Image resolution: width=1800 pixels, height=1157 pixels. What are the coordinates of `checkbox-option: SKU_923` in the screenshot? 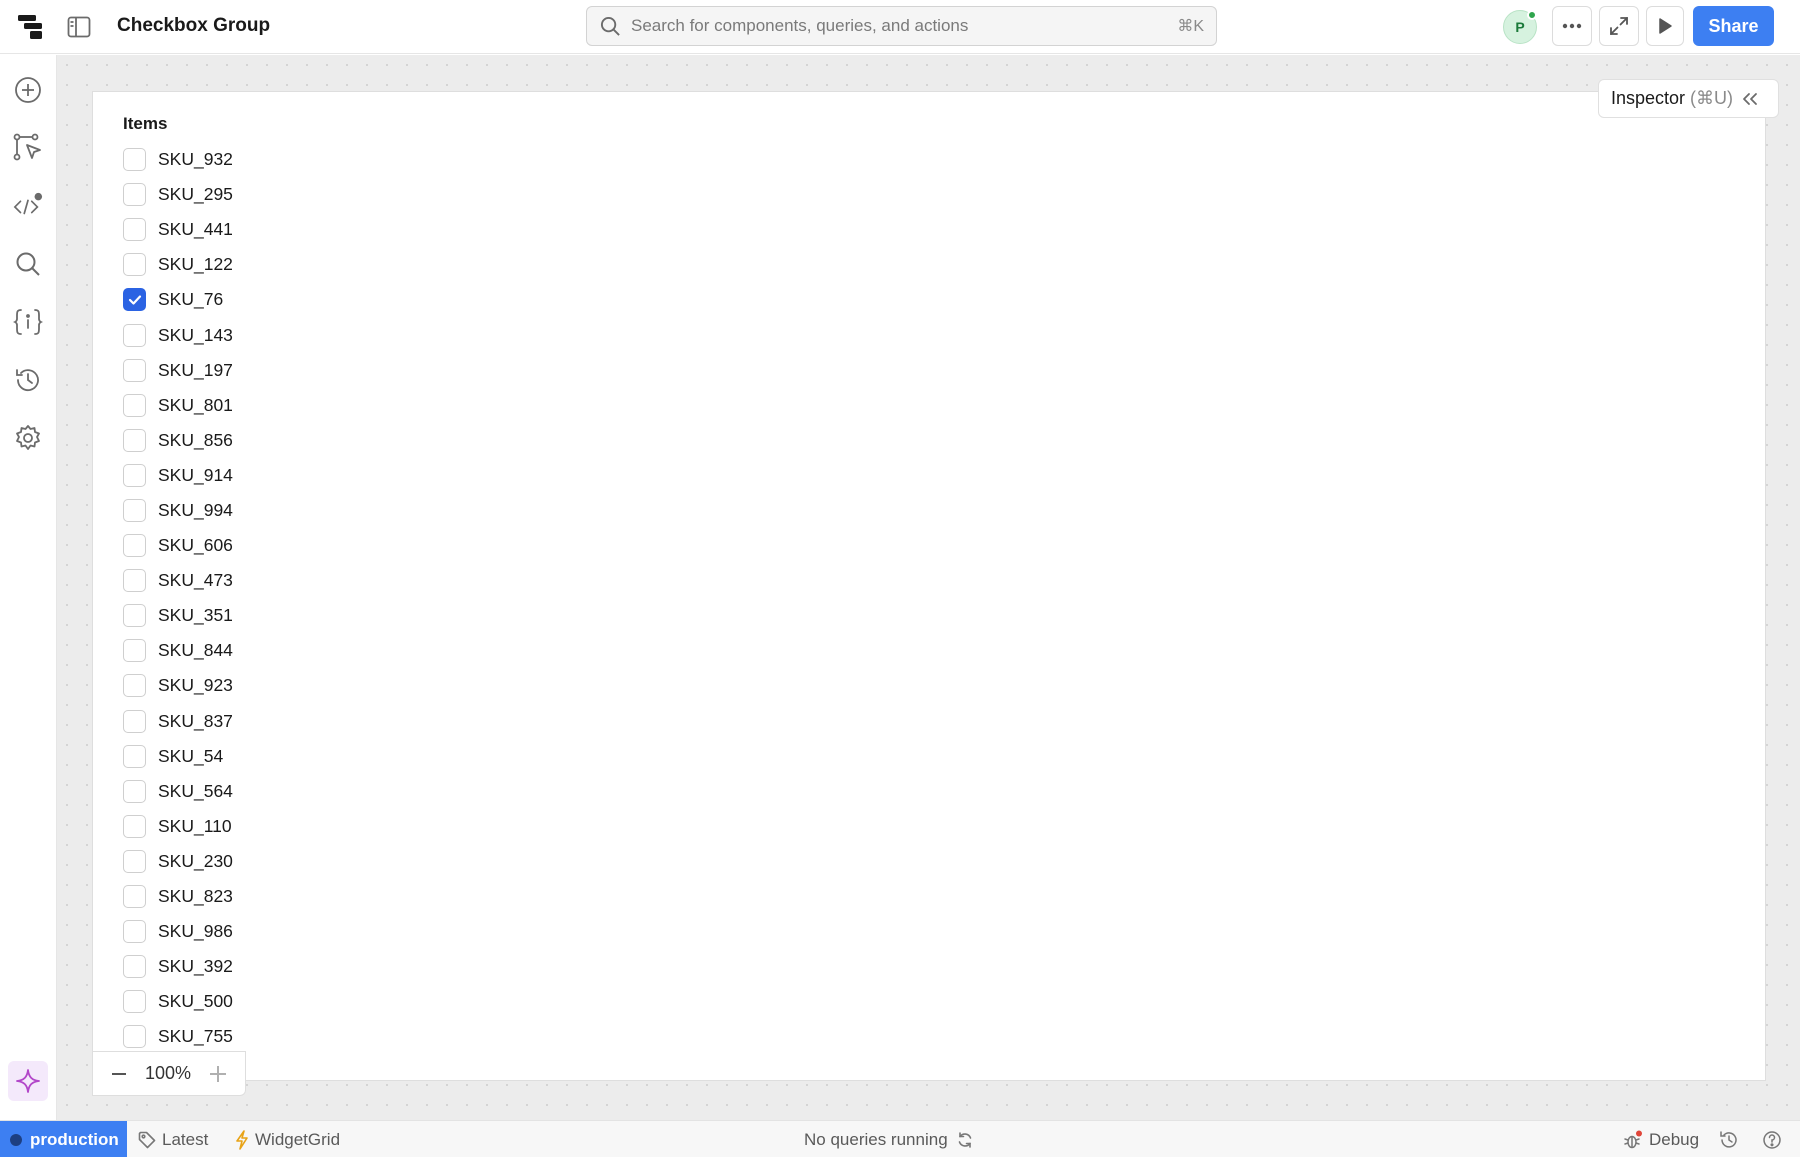 It's located at (178, 685).